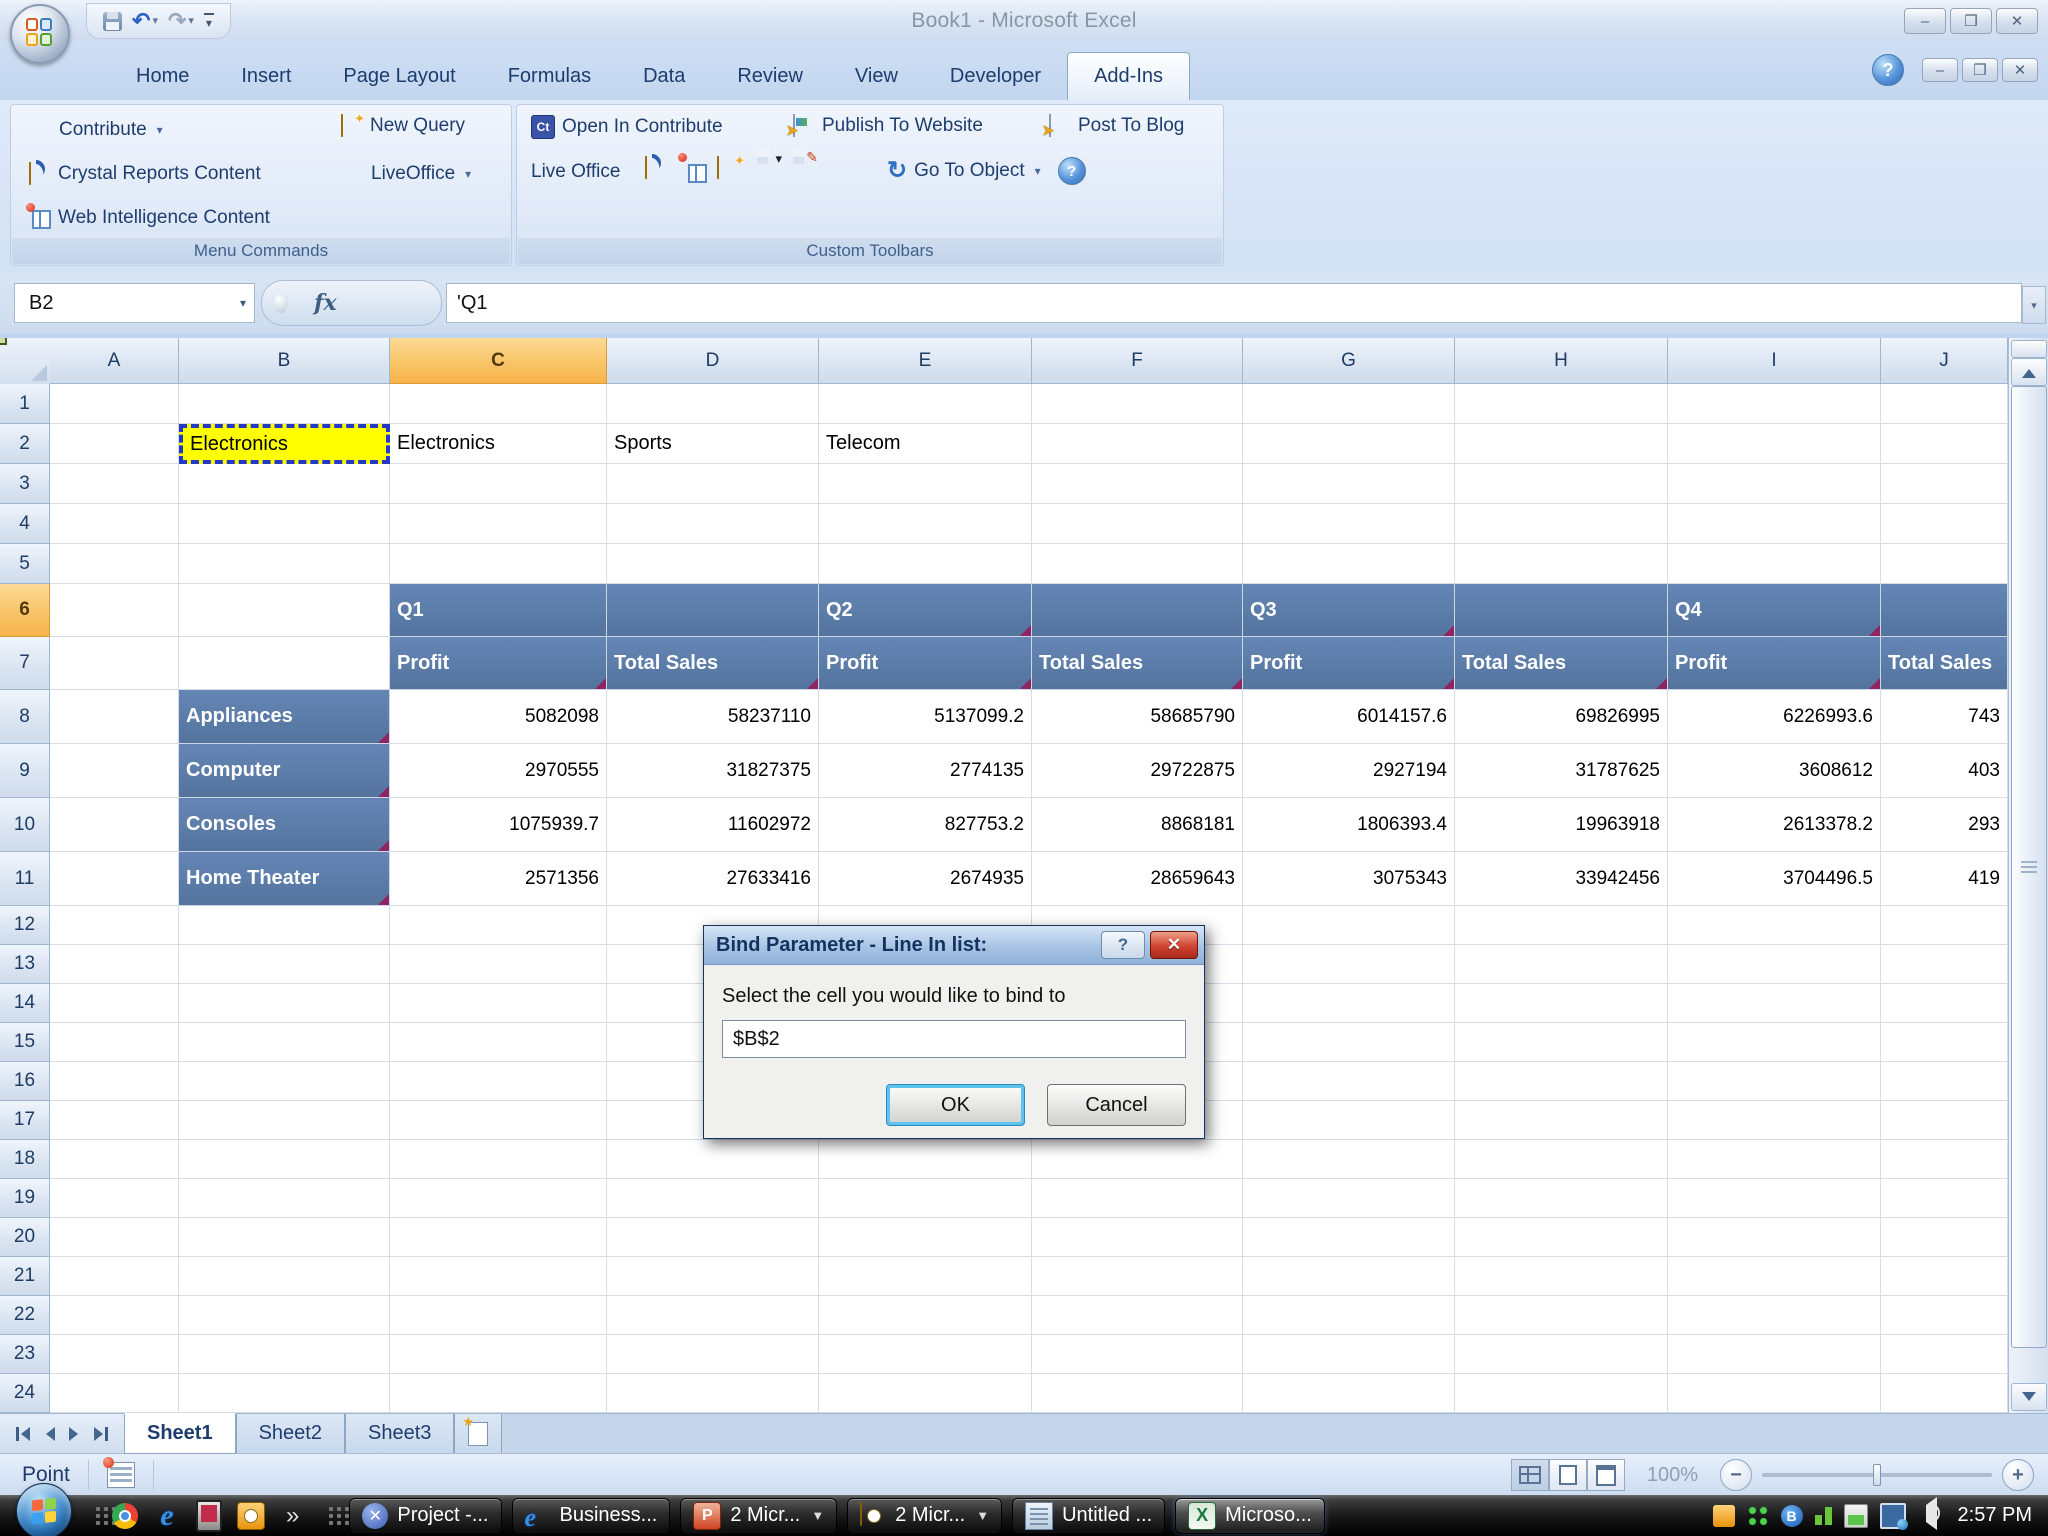  What do you see at coordinates (1349, 771) in the screenshot?
I see `cell-G9: 2927194` at bounding box center [1349, 771].